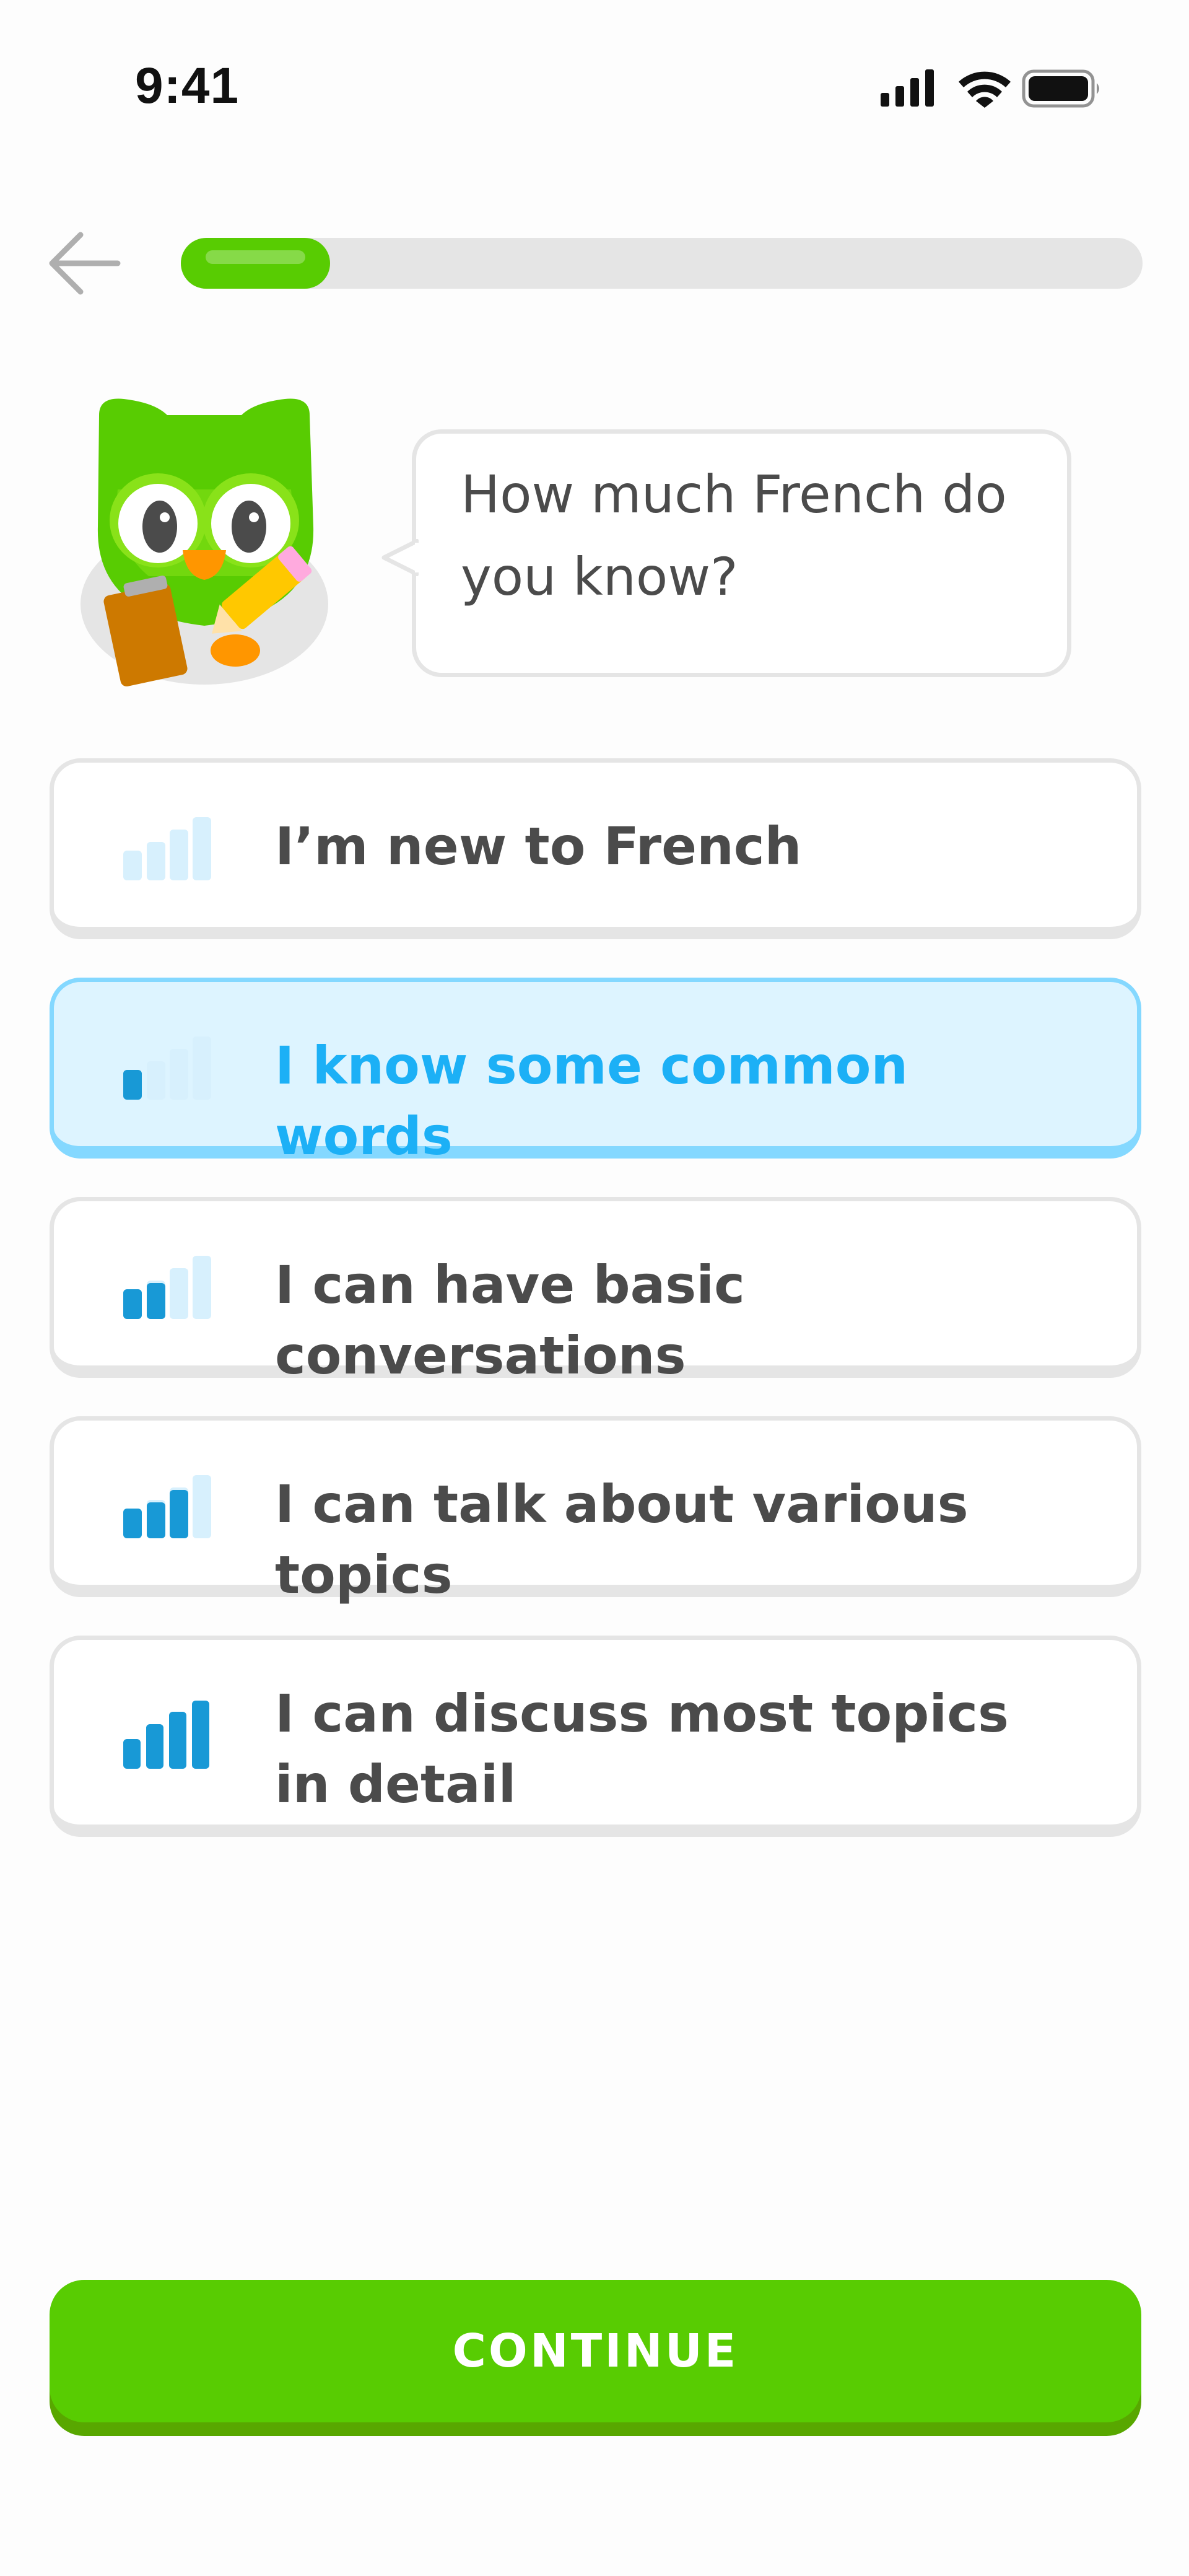 The image size is (1189, 2576). Describe the element at coordinates (510, 1320) in the screenshot. I see `option-label: I can have basic conversations` at that location.